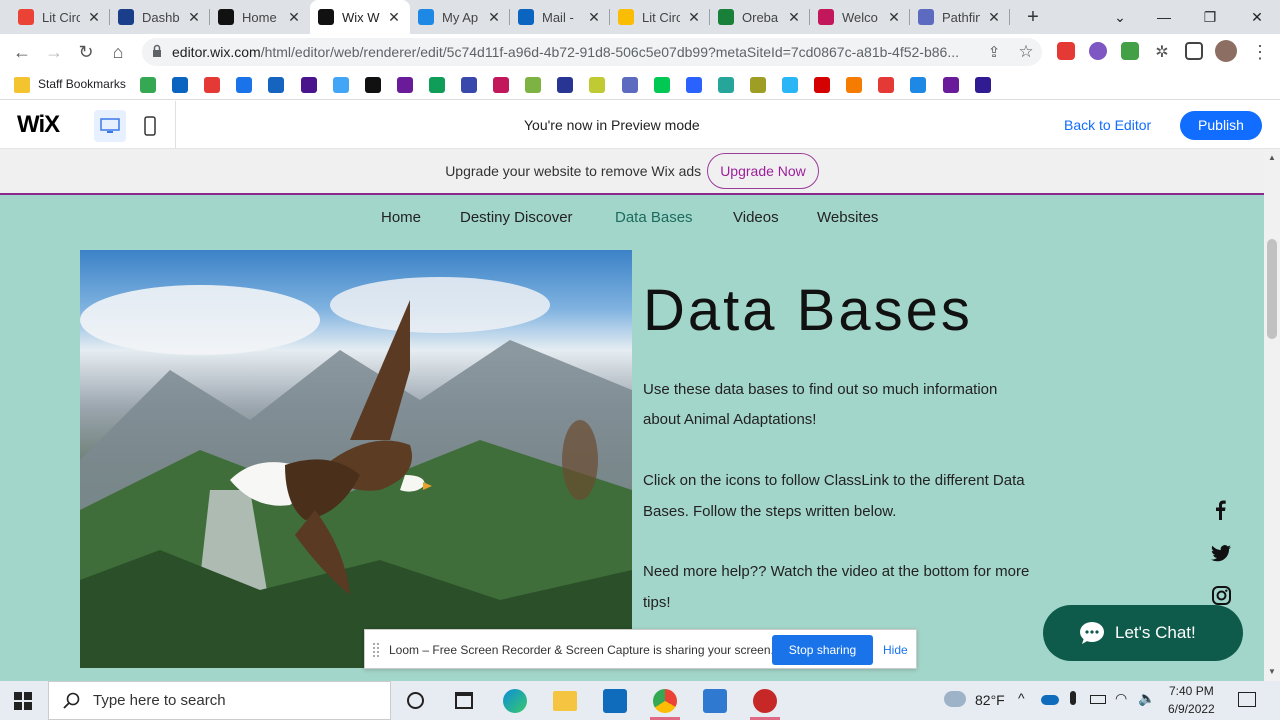 This screenshot has height=720, width=1280. Describe the element at coordinates (150, 126) in the screenshot. I see `mobile-view-icon` at that location.